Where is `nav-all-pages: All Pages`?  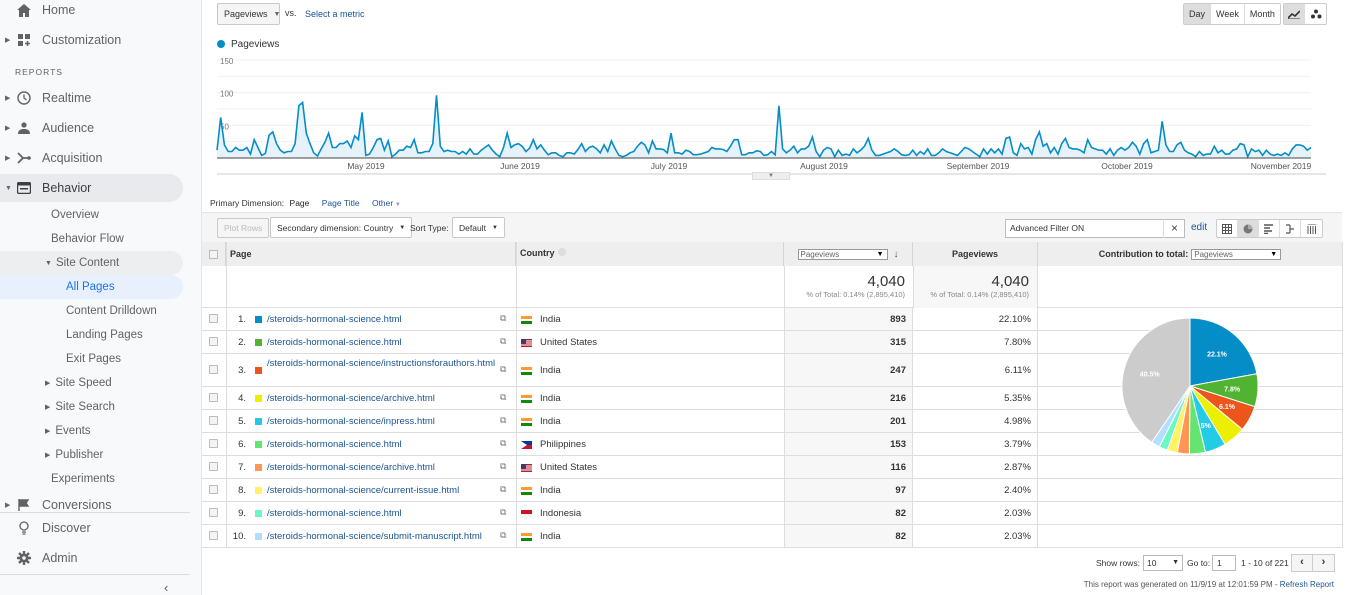 nav-all-pages: All Pages is located at coordinates (91, 287).